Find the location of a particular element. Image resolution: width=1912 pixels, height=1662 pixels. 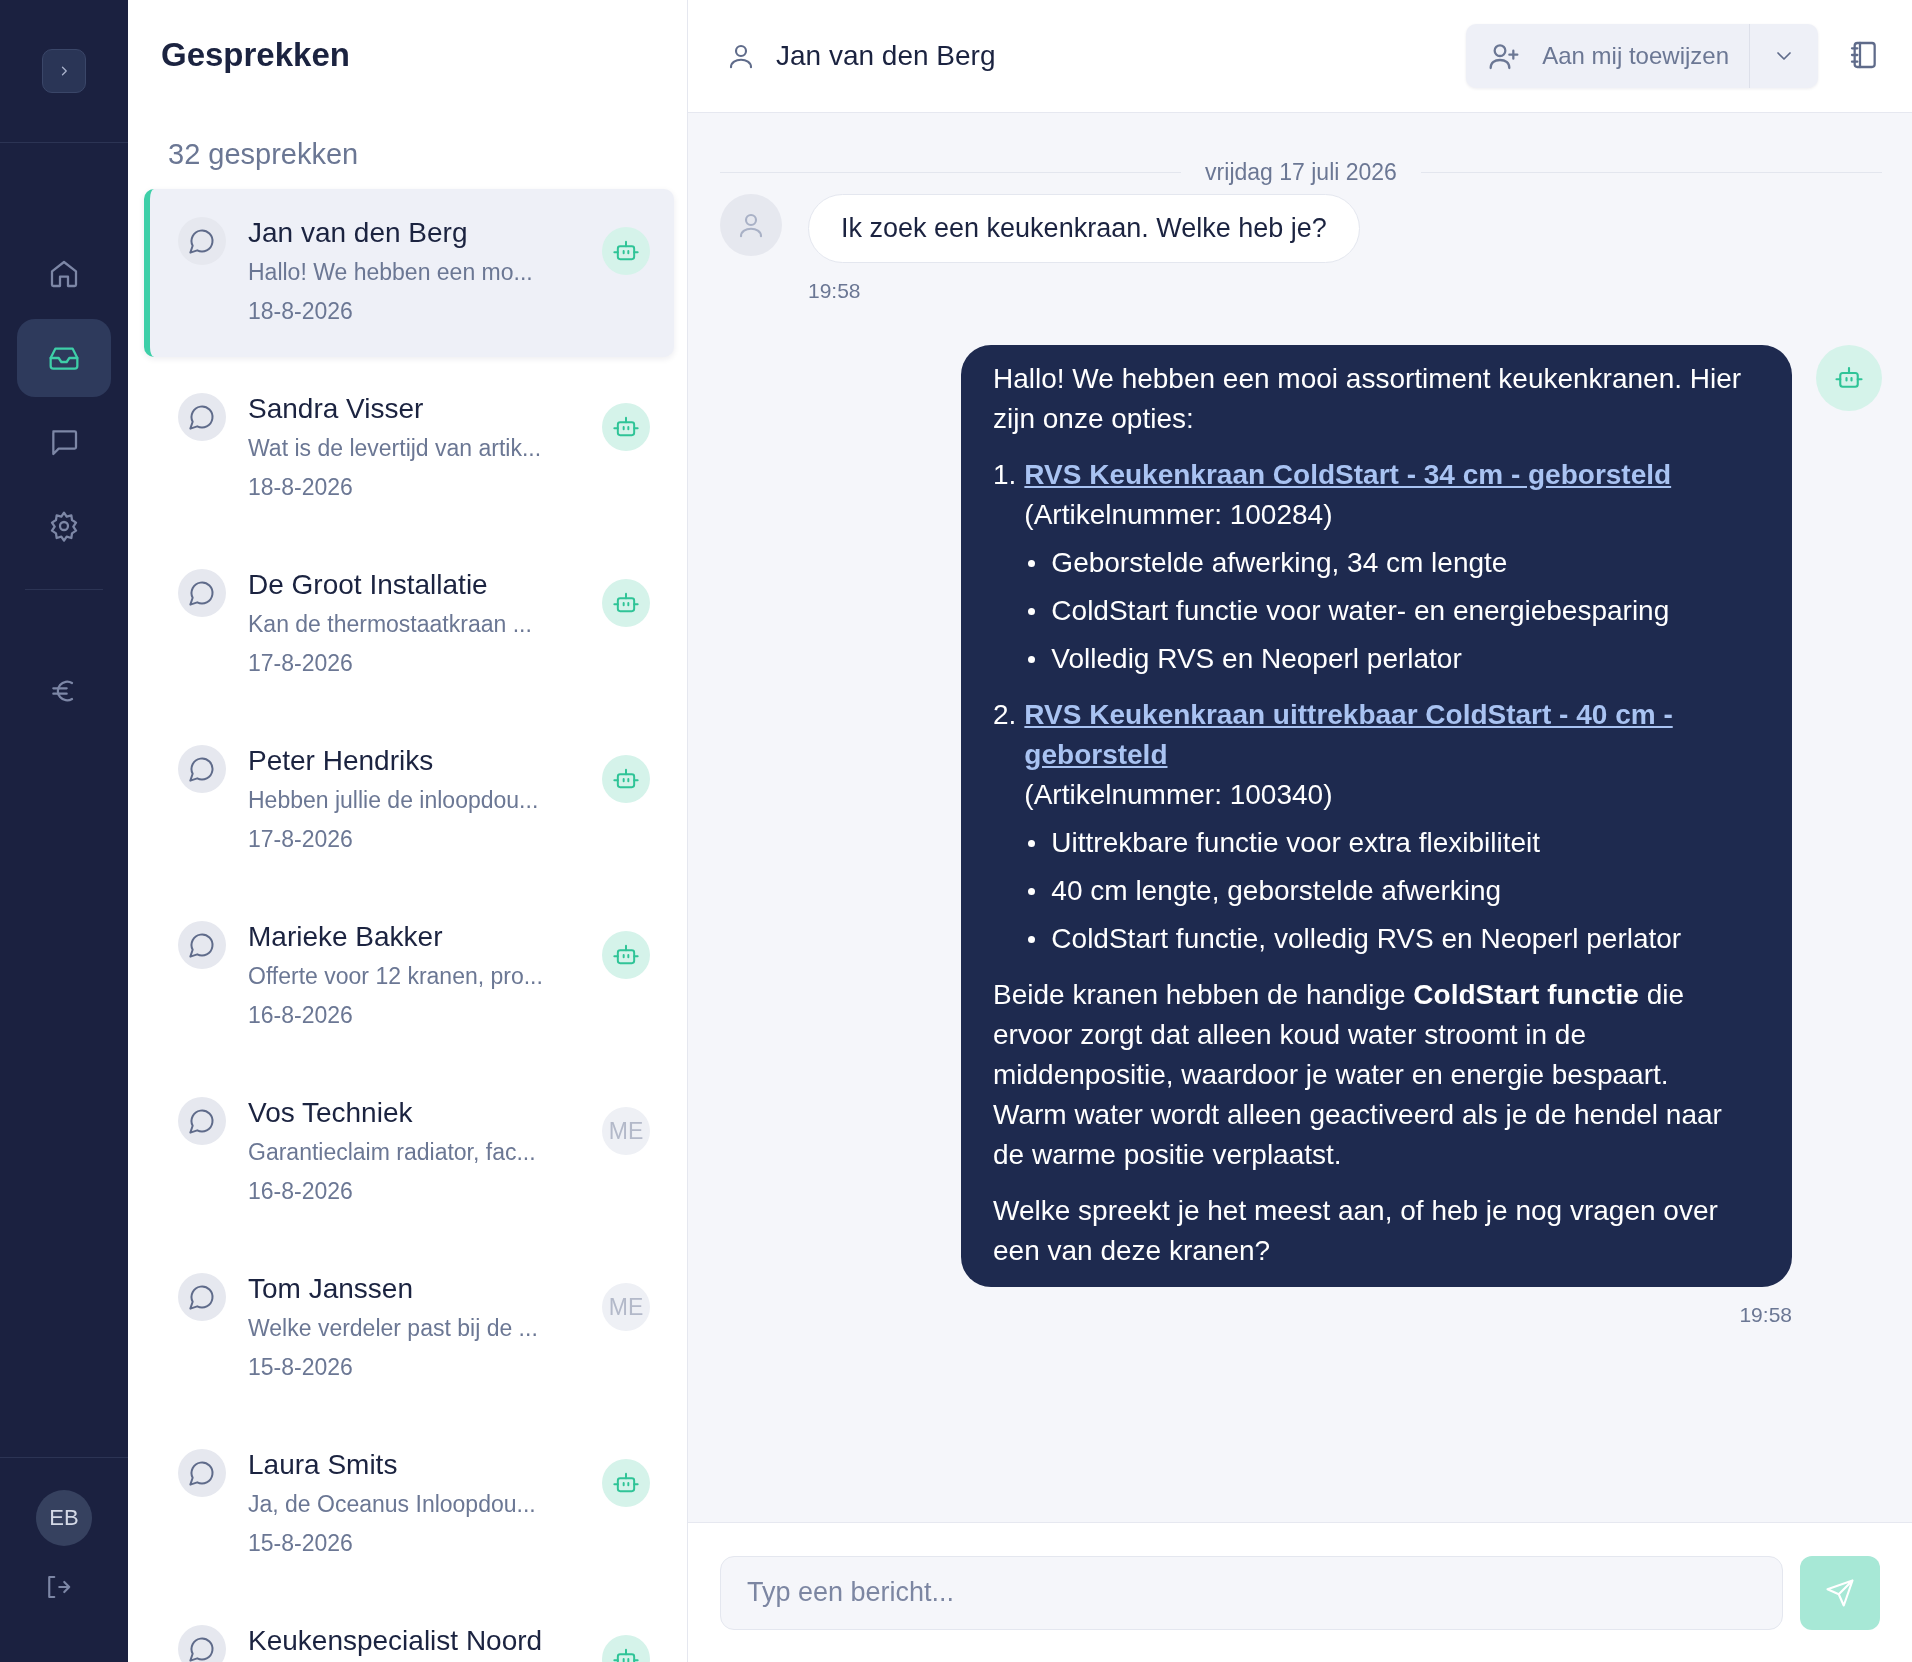

send-icon is located at coordinates (1840, 1592).